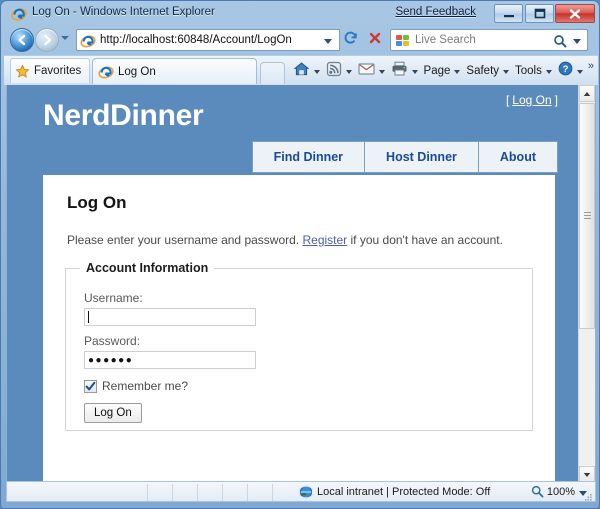 The image size is (600, 509). Describe the element at coordinates (196, 40) in the screenshot. I see `address-text: http://localhost:60848/Account/LogOn` at that location.